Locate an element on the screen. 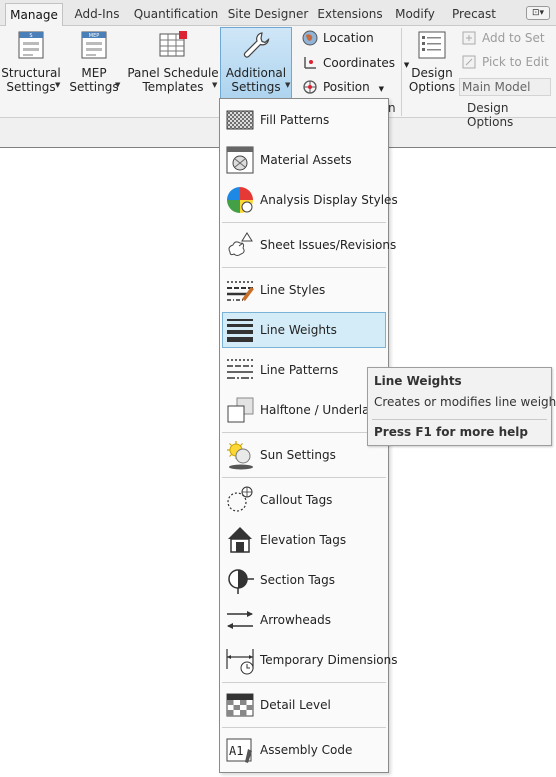 This screenshot has height=777, width=556. mep-settings-icon: MEP is located at coordinates (94, 45).